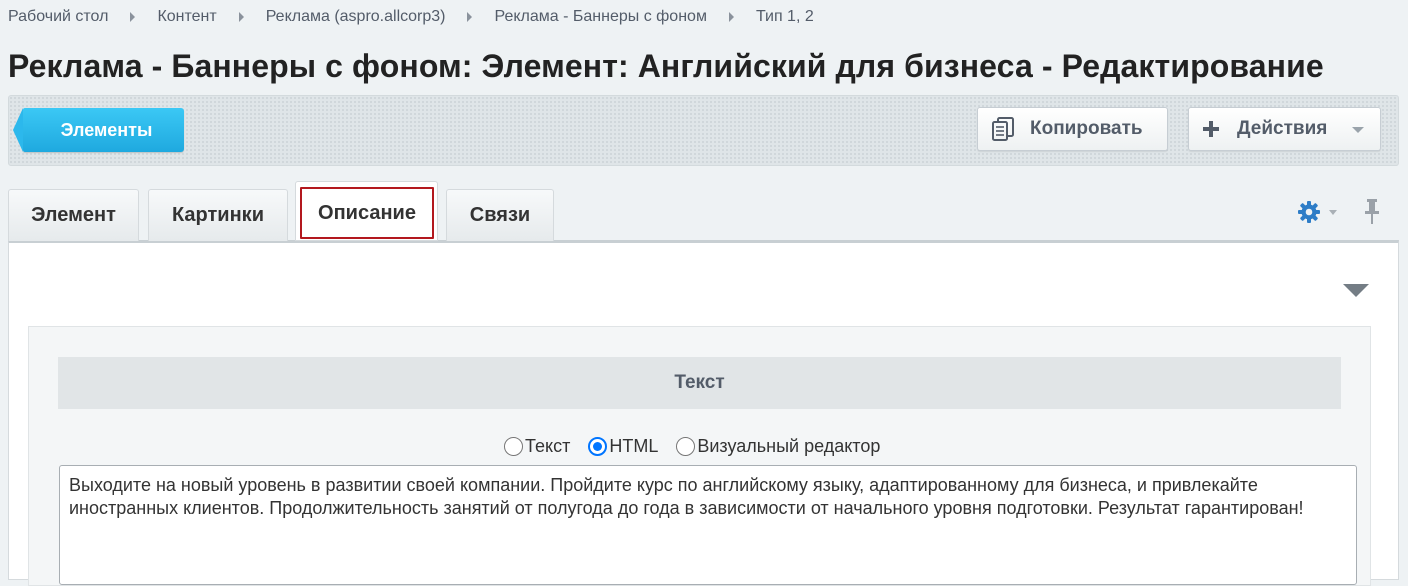 Image resolution: width=1408 pixels, height=586 pixels. I want to click on actions-dropdown-button: Действия, so click(1284, 129).